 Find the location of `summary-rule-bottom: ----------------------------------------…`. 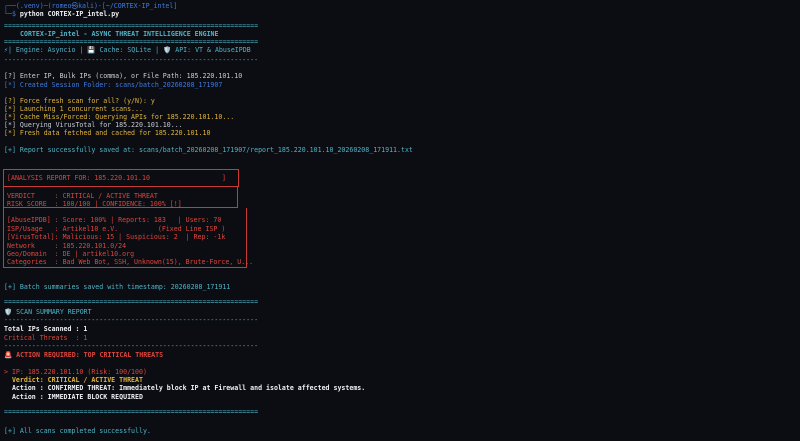

summary-rule-bottom: ----------------------------------------… is located at coordinates (131, 346).